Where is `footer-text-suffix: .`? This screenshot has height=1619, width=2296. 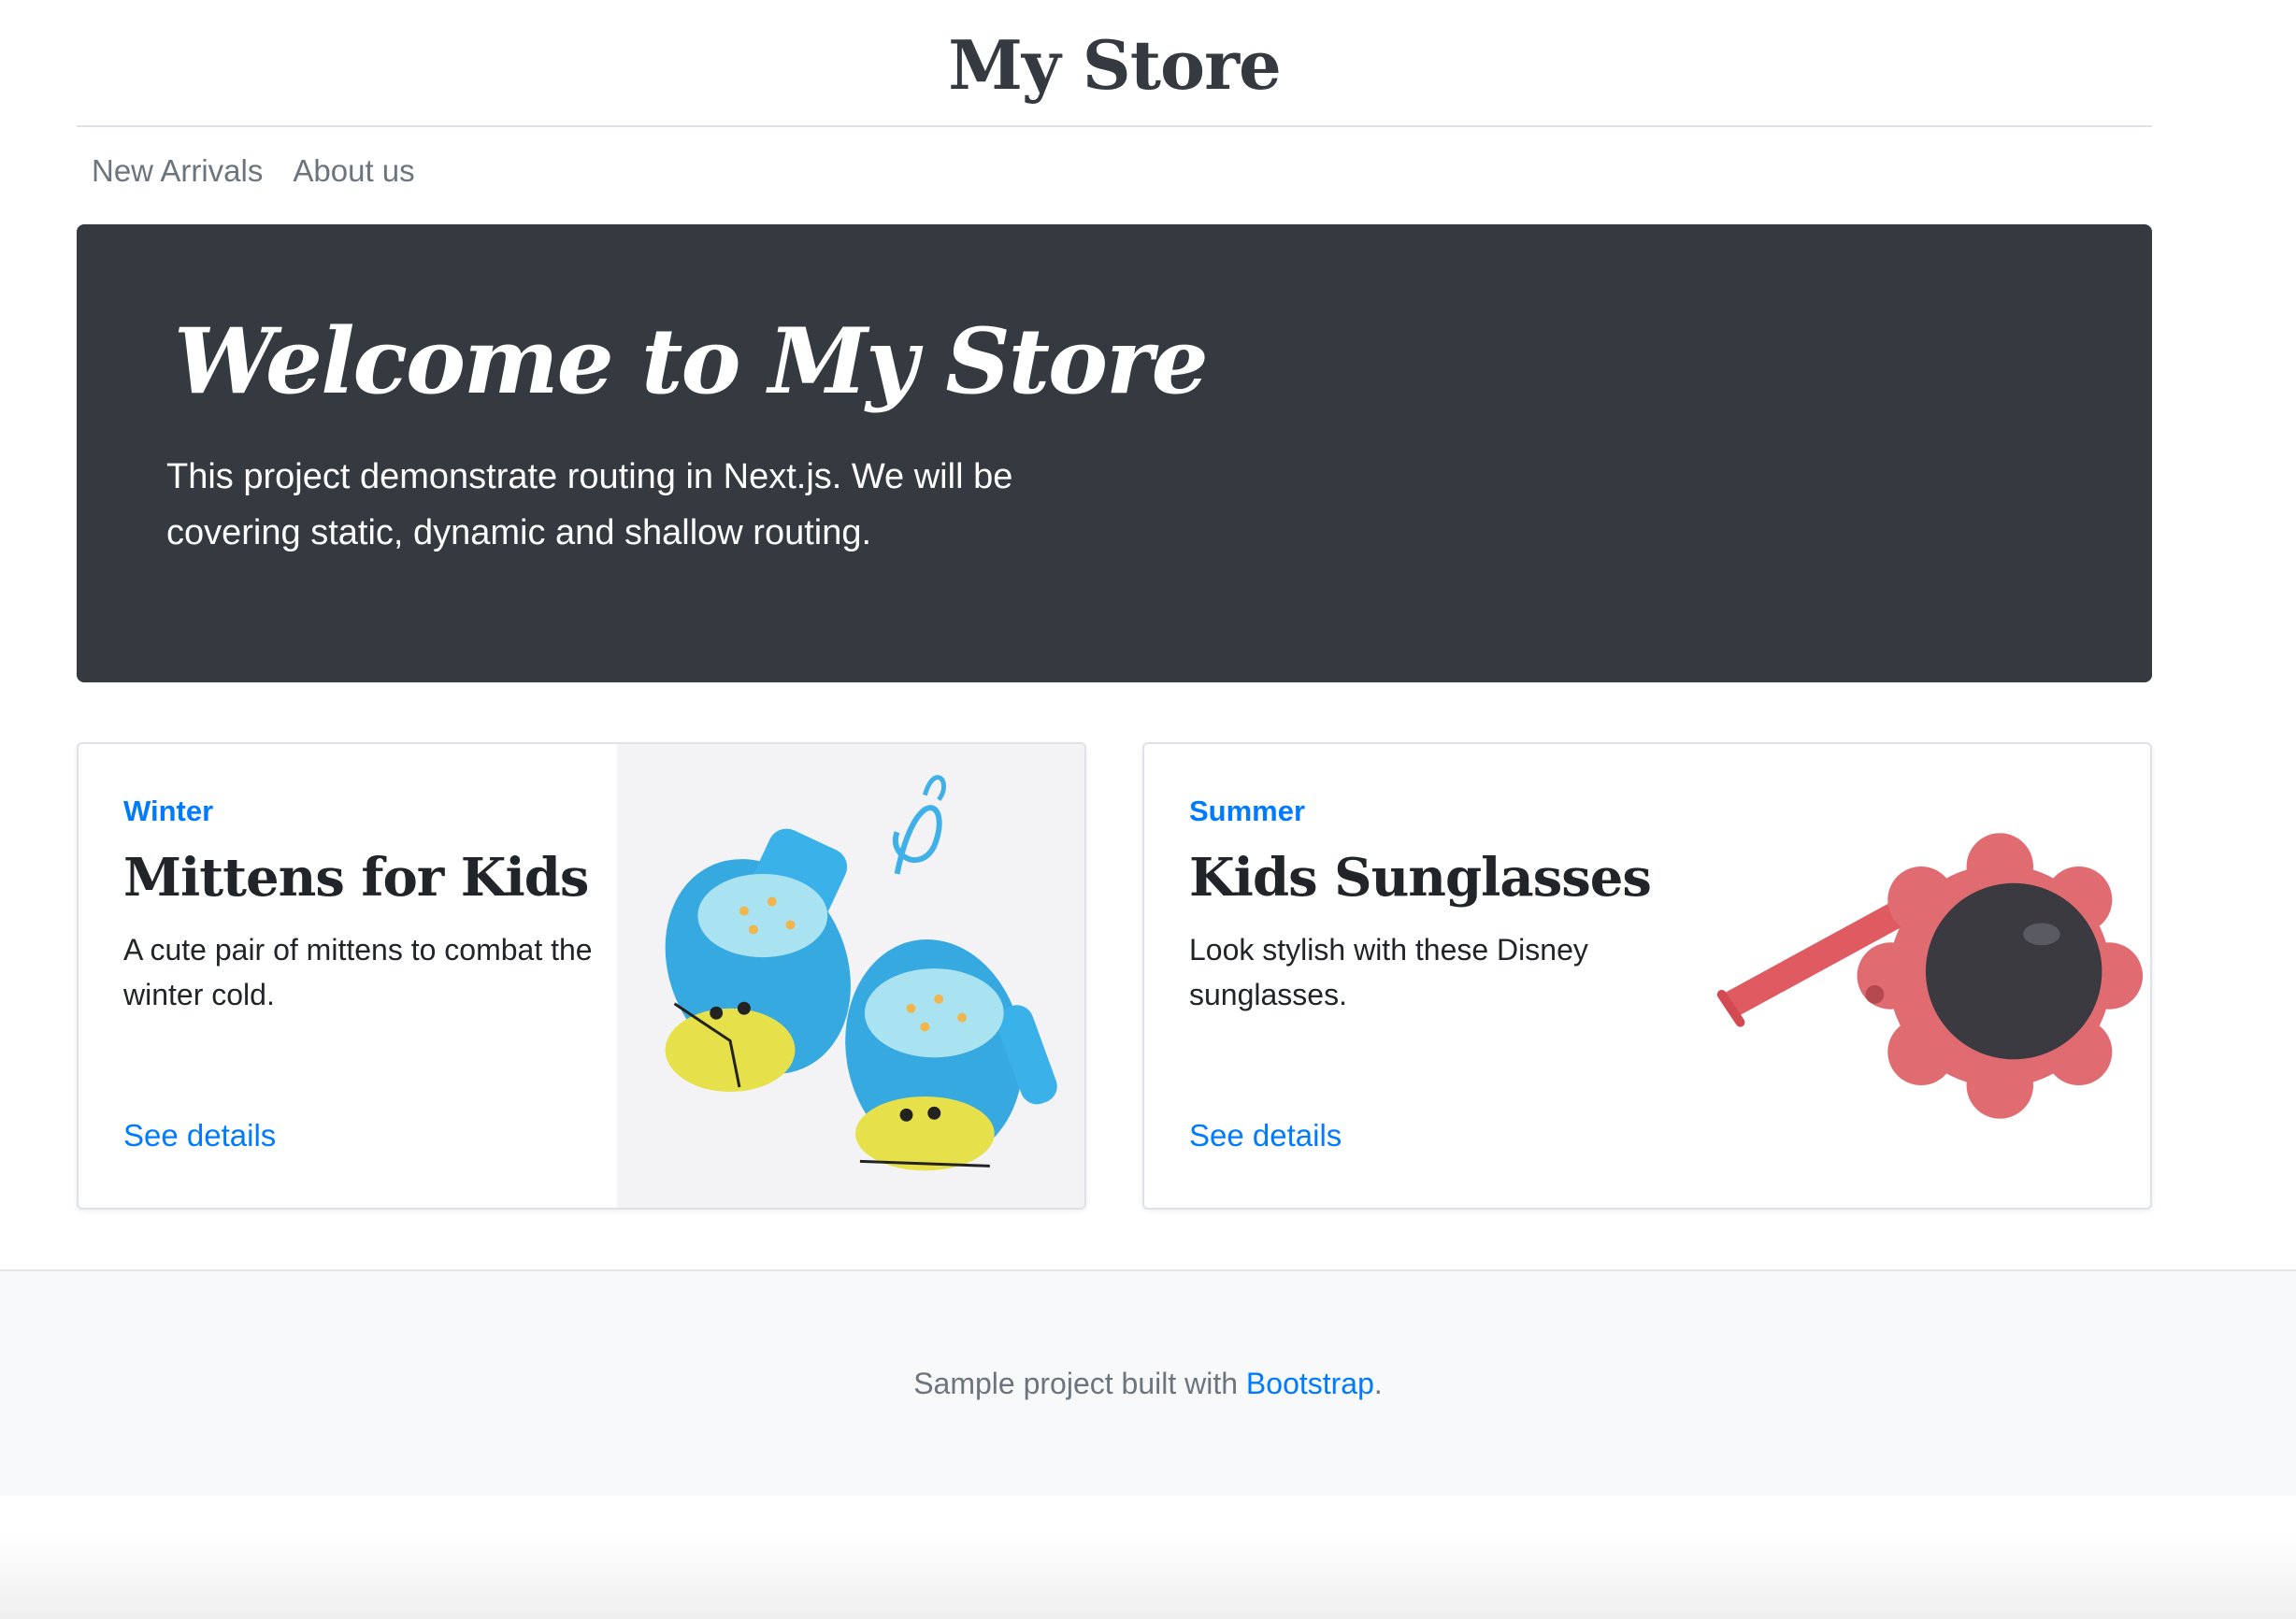
footer-text-suffix: . is located at coordinates (1378, 1383).